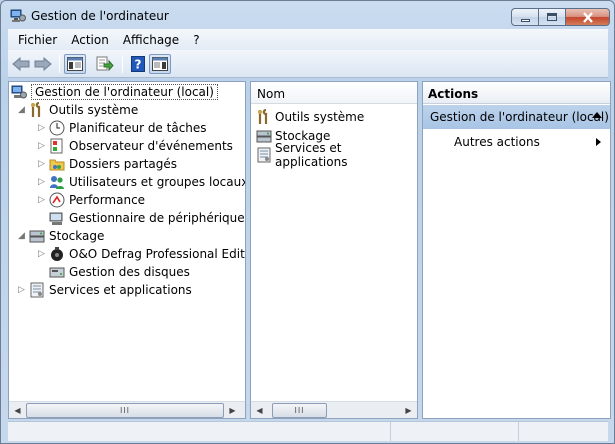 This screenshot has height=444, width=615. What do you see at coordinates (336, 155) in the screenshot?
I see `list-item: Services et applications` at bounding box center [336, 155].